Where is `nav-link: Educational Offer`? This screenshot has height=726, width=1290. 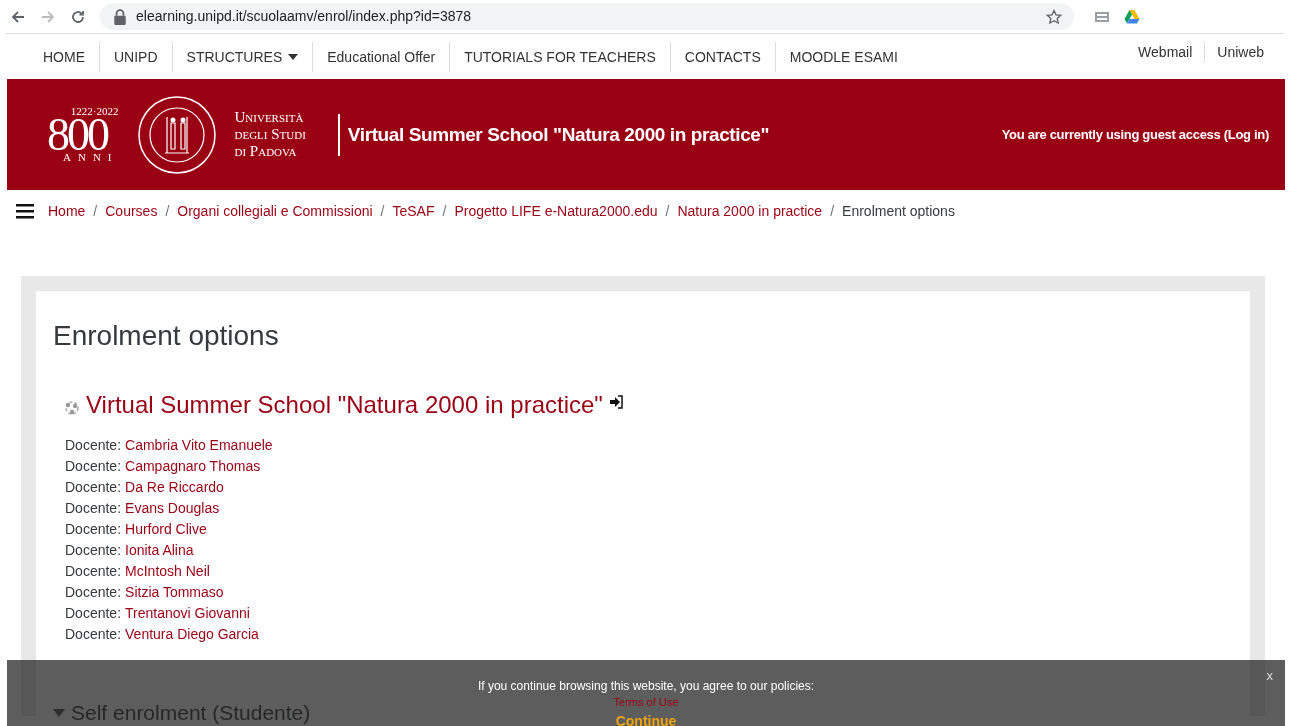
nav-link: Educational Offer is located at coordinates (382, 56).